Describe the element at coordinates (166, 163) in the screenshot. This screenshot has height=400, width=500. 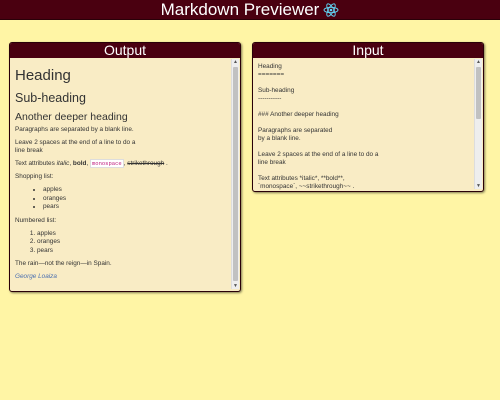
I see `attr-end: .` at that location.